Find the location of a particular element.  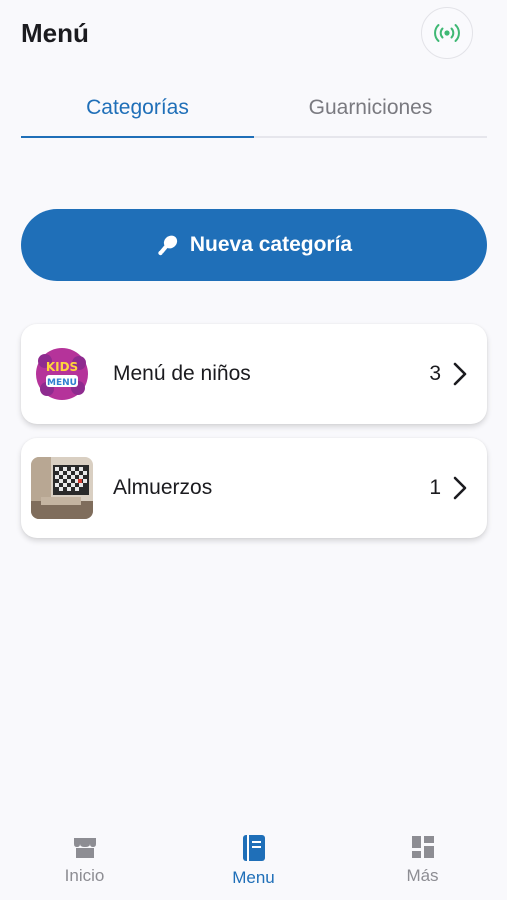

nav-item-menu: Menu is located at coordinates (253, 860).